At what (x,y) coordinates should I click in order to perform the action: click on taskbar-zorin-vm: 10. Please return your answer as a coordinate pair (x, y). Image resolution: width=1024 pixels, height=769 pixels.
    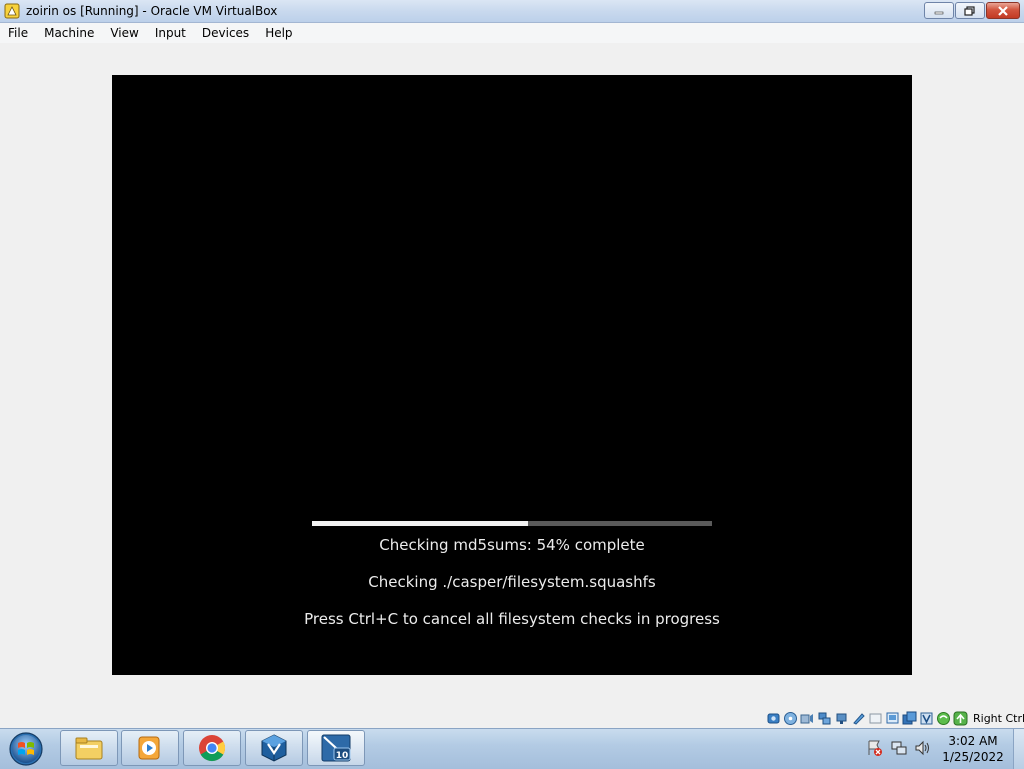
    Looking at the image, I should click on (336, 748).